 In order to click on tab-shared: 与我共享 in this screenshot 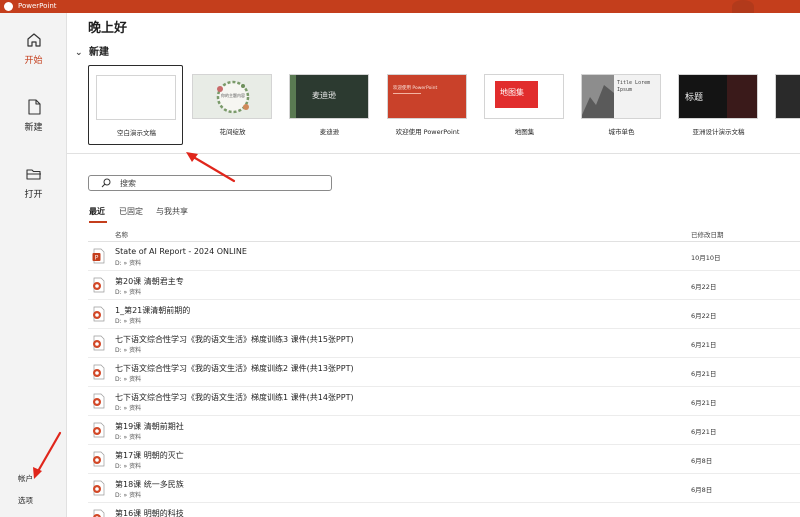, I will do `click(172, 211)`.